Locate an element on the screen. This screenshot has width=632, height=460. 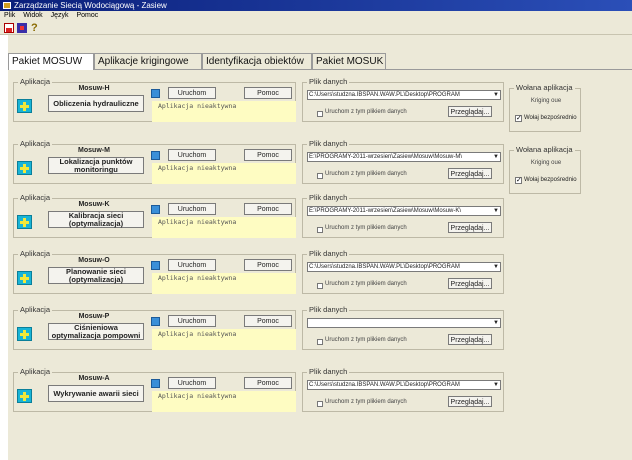
failure-icon is located at coordinates (24, 396).